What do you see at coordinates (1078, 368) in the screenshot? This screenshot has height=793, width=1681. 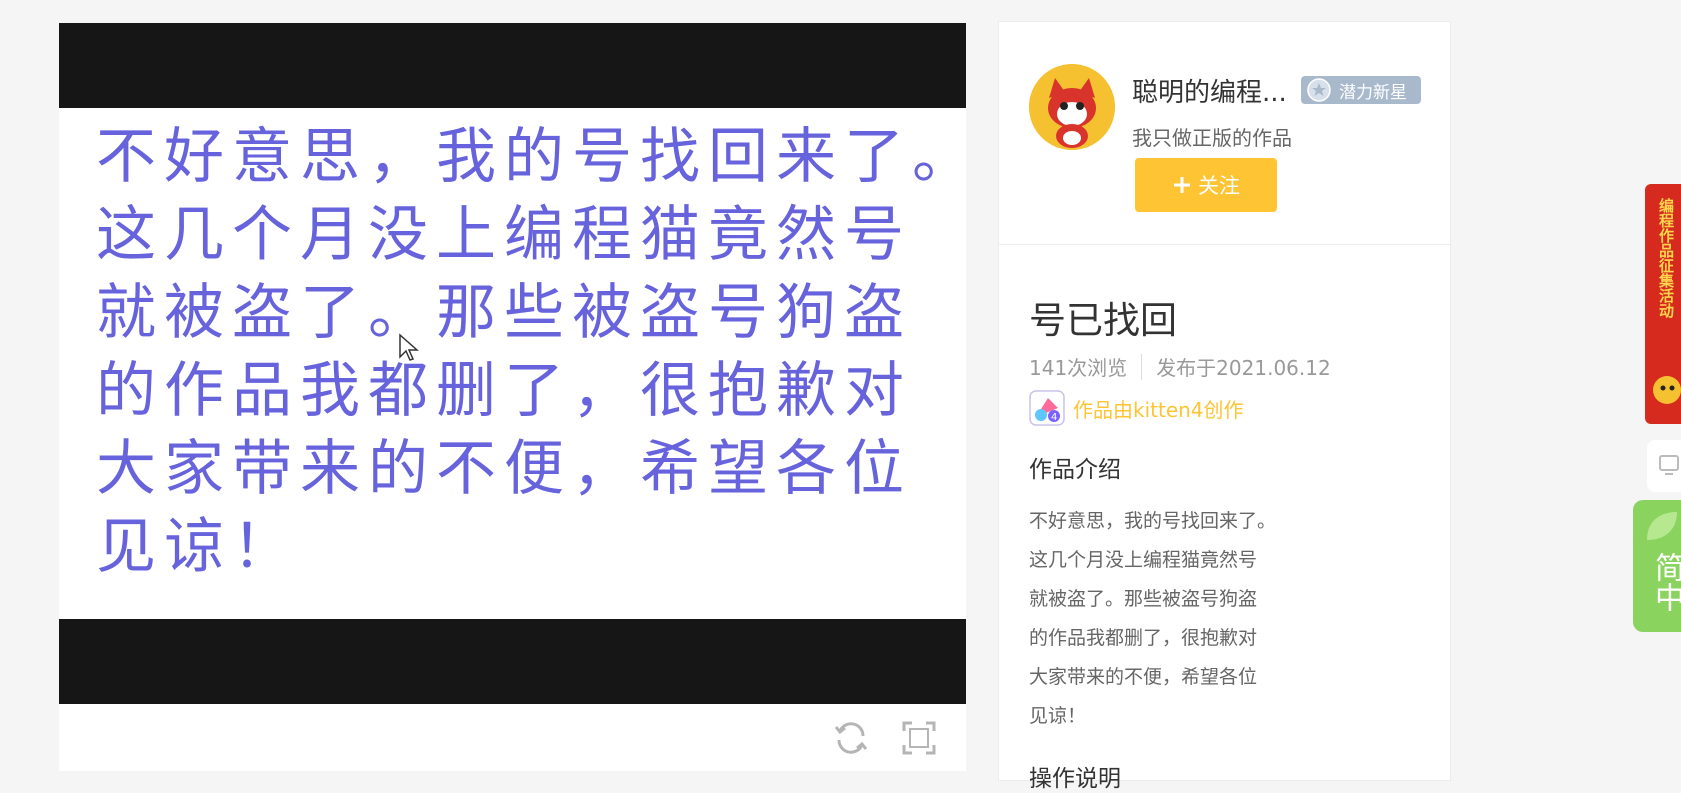 I see `view-count: 141次浏览` at bounding box center [1078, 368].